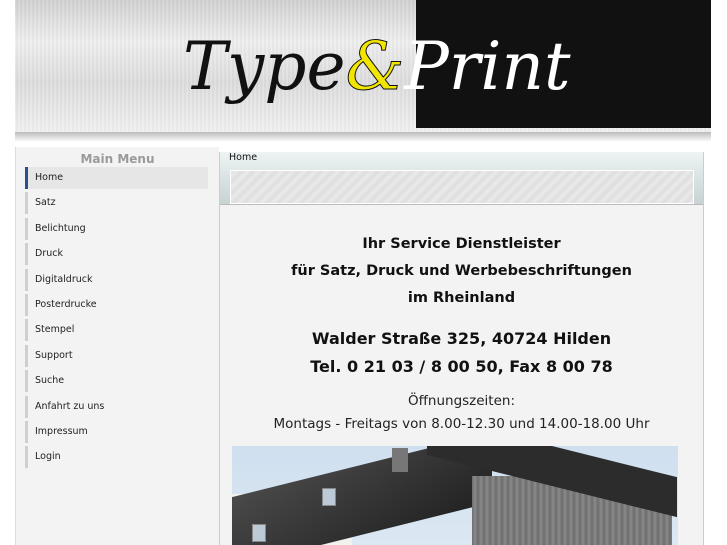 This screenshot has width=727, height=545. What do you see at coordinates (461, 271) in the screenshot?
I see `tagline-line2: für Satz, Druck und Werbebeschriftungen` at bounding box center [461, 271].